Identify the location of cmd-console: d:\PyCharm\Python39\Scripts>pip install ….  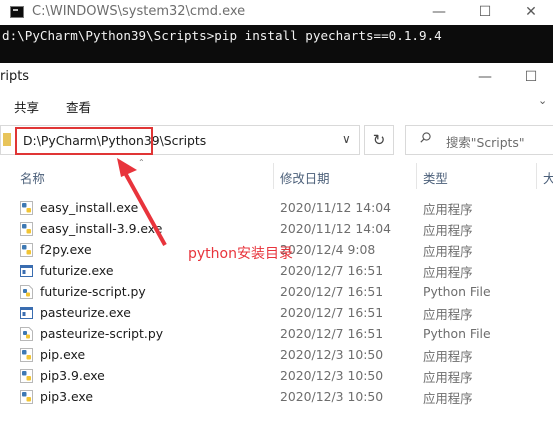
(276, 44).